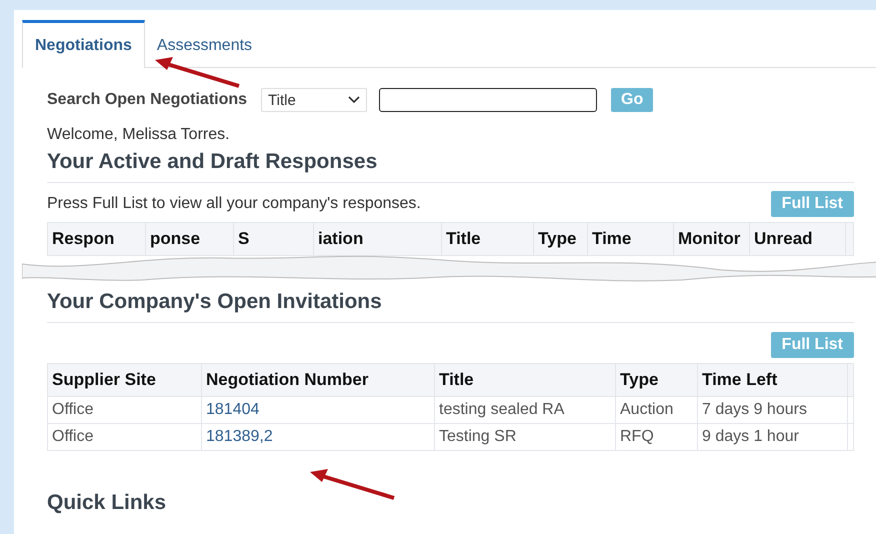  What do you see at coordinates (97, 239) in the screenshot?
I see `column-header: Respon` at bounding box center [97, 239].